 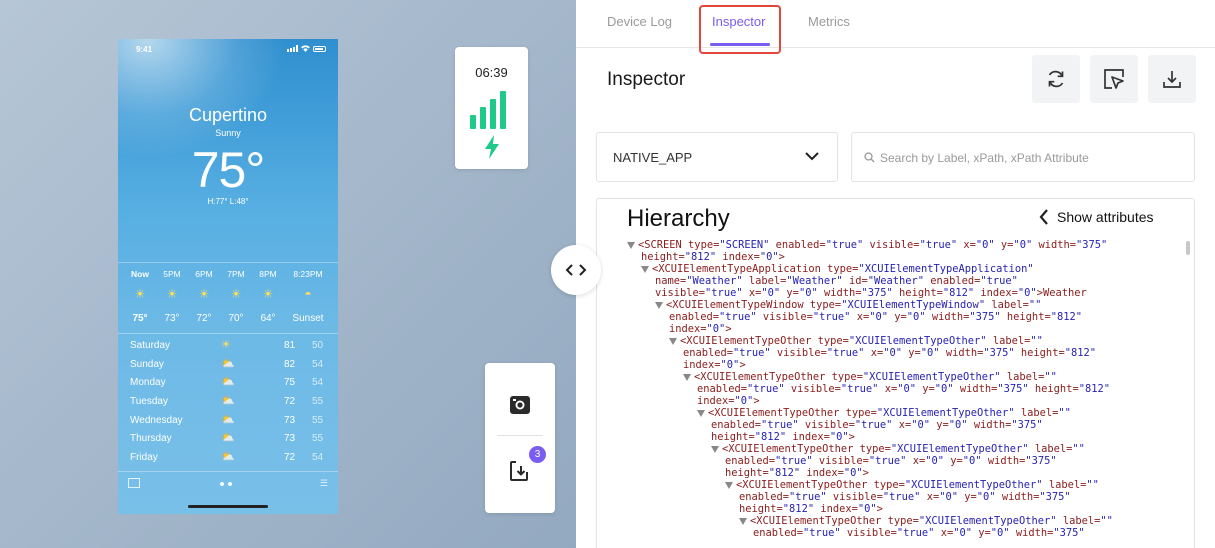 What do you see at coordinates (917, 293) in the screenshot?
I see `xml-token: height=` at bounding box center [917, 293].